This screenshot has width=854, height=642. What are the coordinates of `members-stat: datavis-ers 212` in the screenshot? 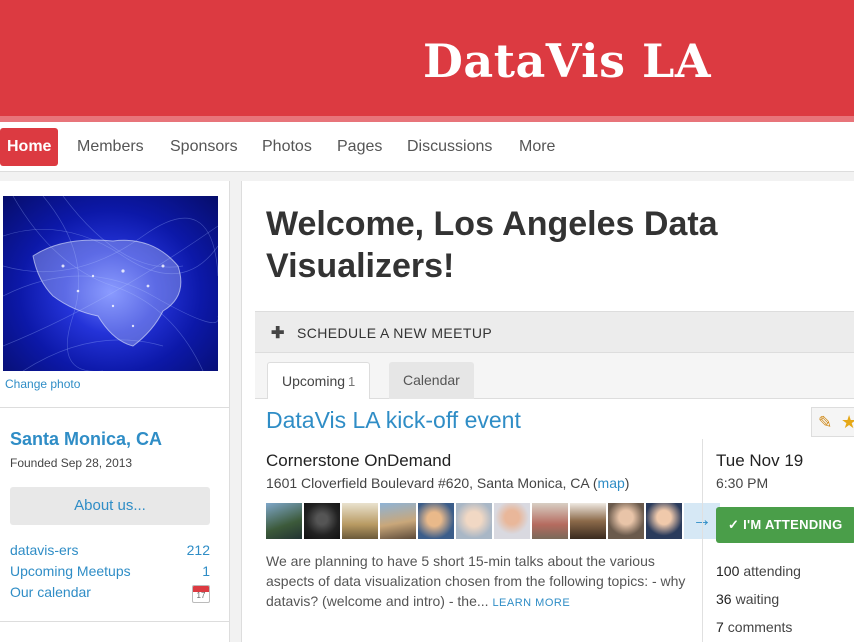 It's located at (110, 552).